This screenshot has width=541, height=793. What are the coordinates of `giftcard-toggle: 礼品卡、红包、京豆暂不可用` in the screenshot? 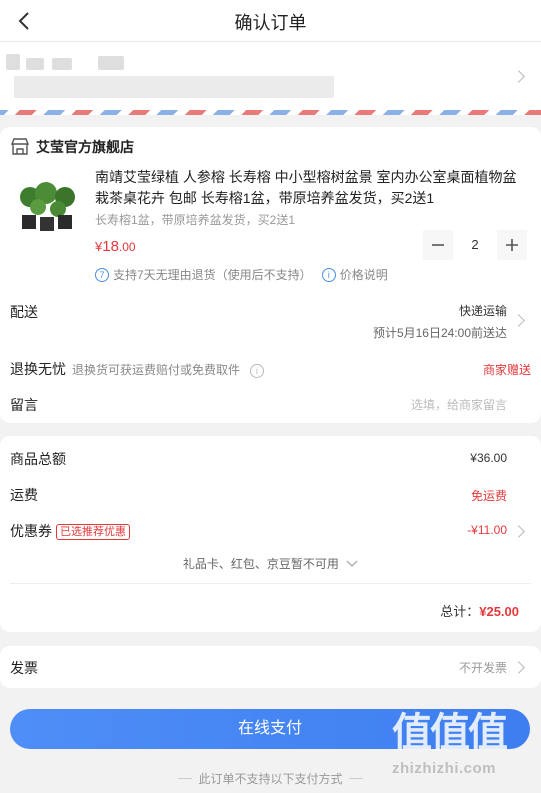 It's located at (270, 563).